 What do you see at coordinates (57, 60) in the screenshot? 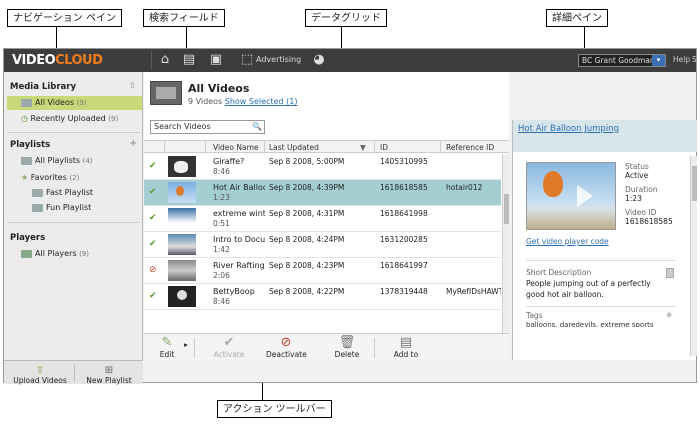
I see `logo: VIDEOCLOUD` at bounding box center [57, 60].